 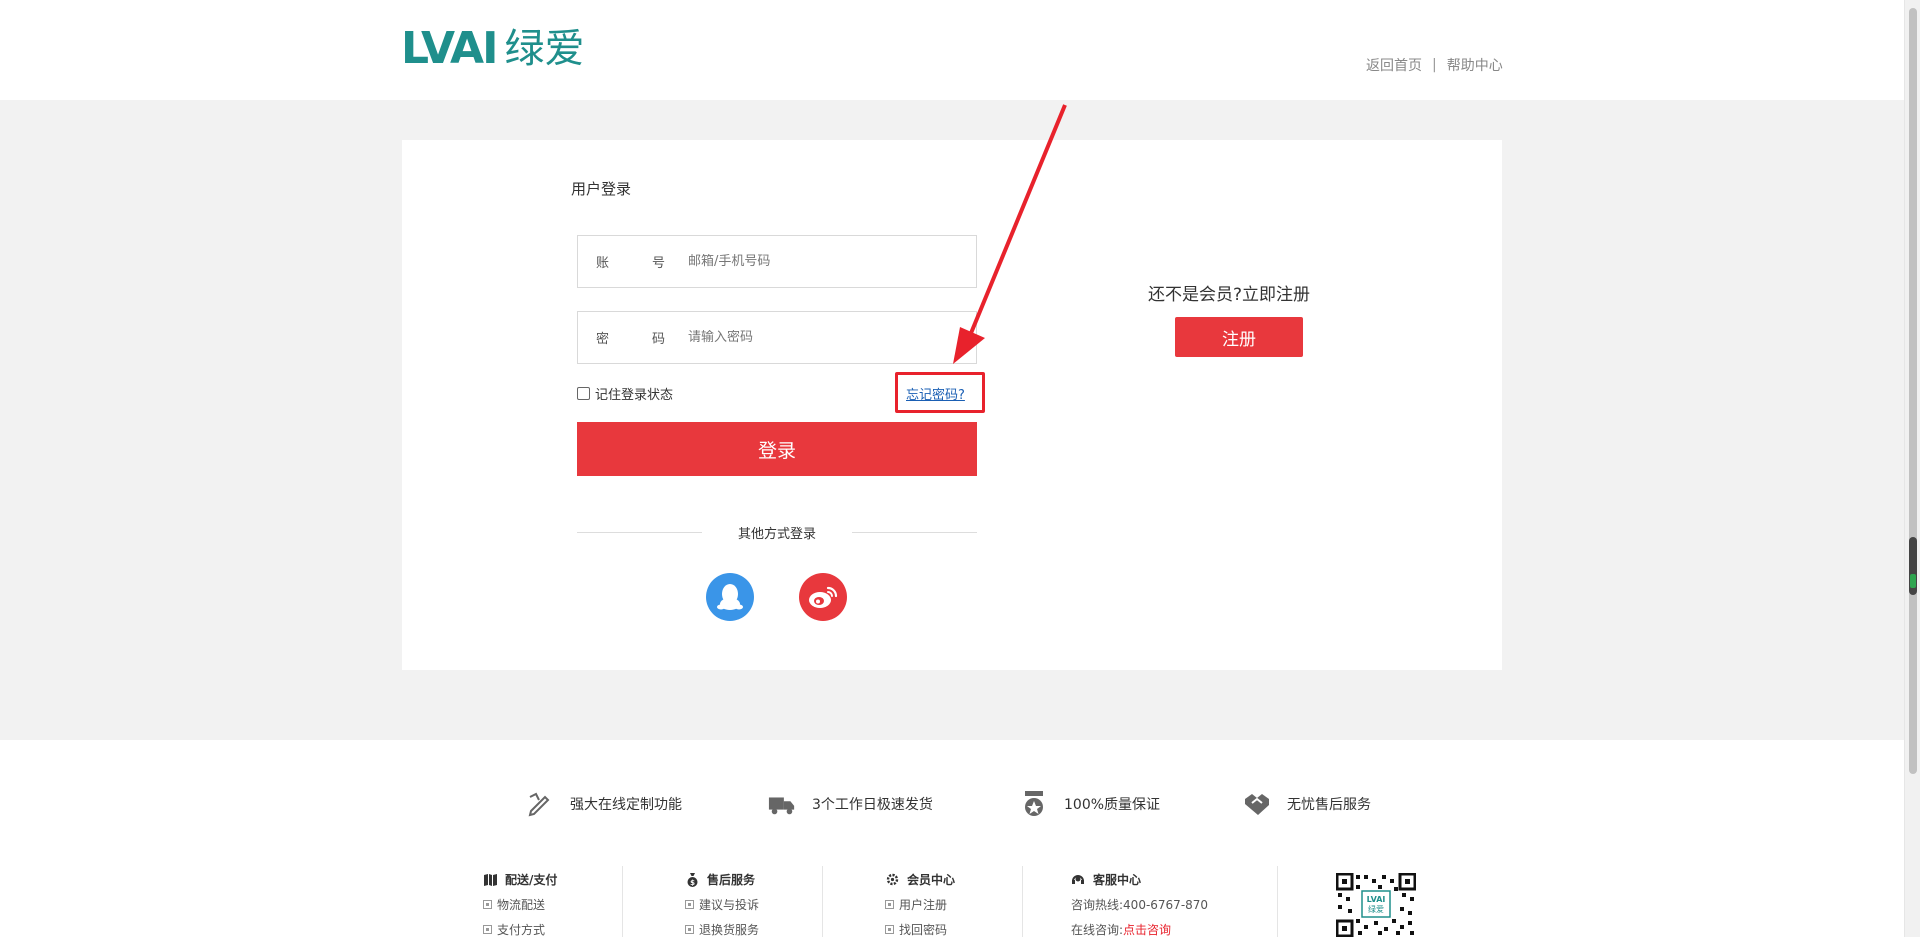 I want to click on footer-column-title: 会员中心, so click(x=920, y=879).